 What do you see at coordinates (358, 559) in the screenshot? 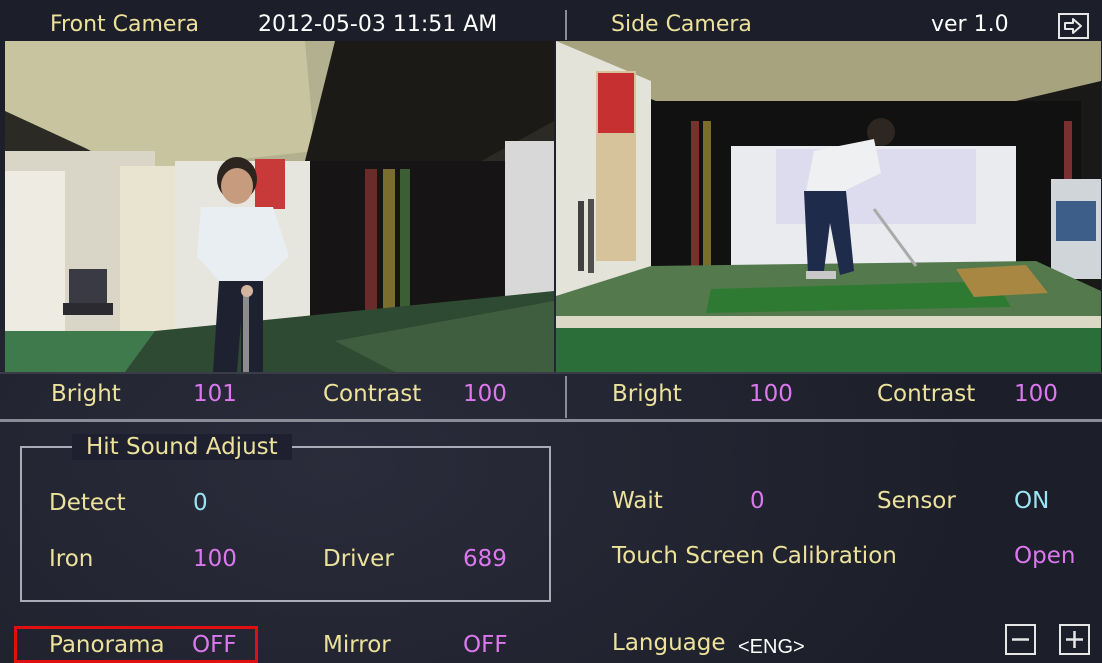
I see `driver-label: Driver` at bounding box center [358, 559].